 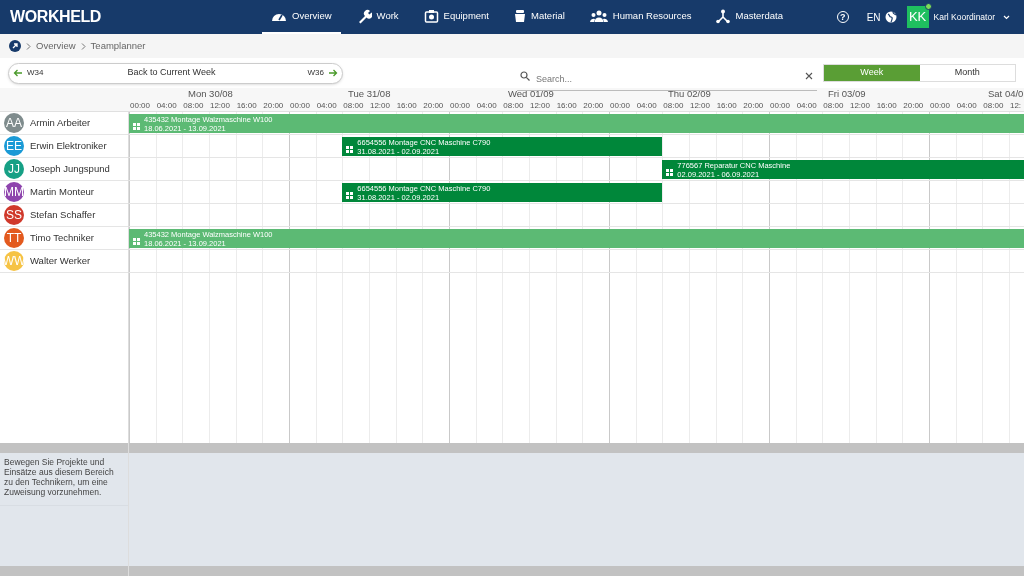 I want to click on day-label: Tue 31/08, so click(x=369, y=94).